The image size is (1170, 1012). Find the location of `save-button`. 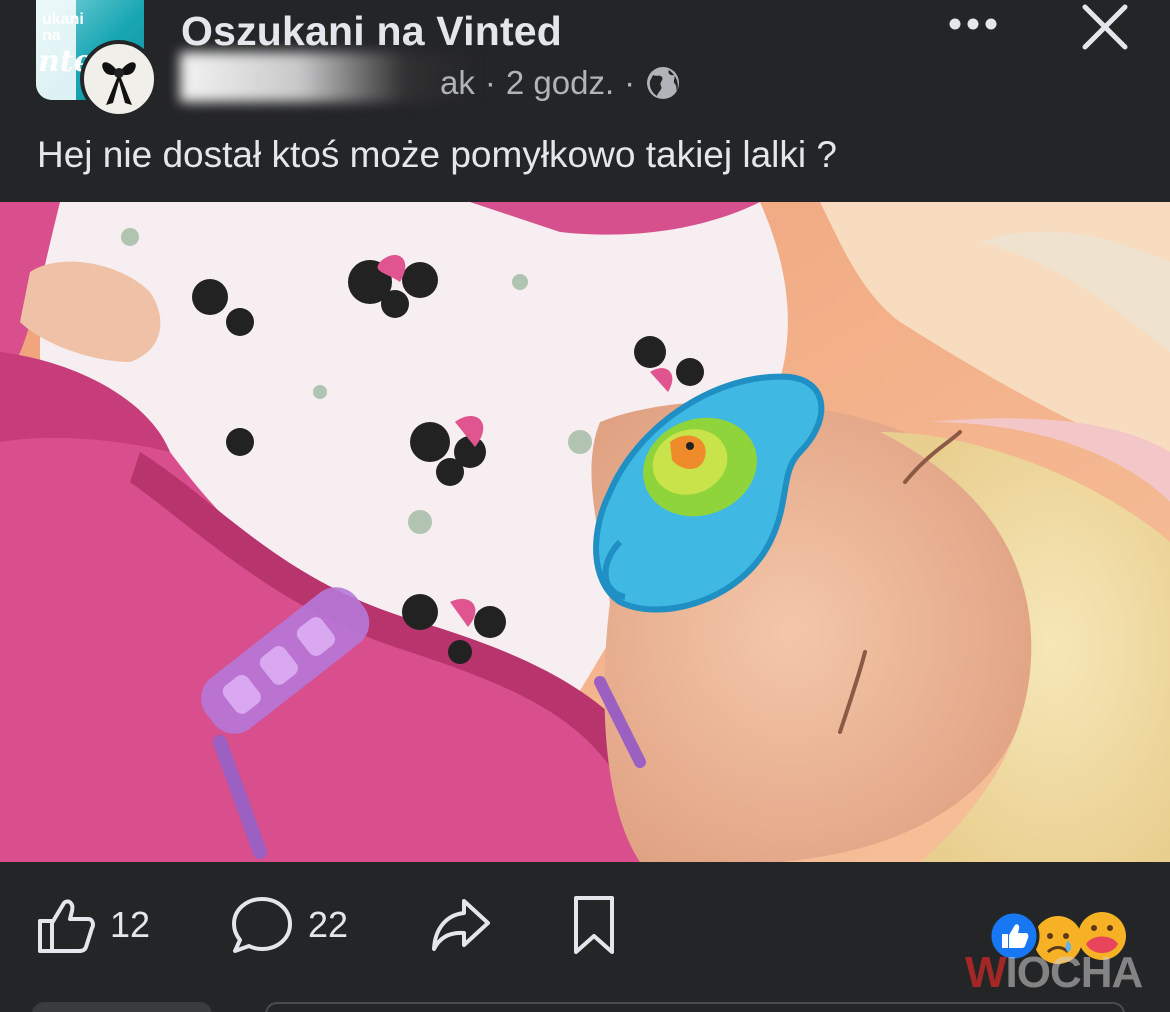

save-button is located at coordinates (594, 925).